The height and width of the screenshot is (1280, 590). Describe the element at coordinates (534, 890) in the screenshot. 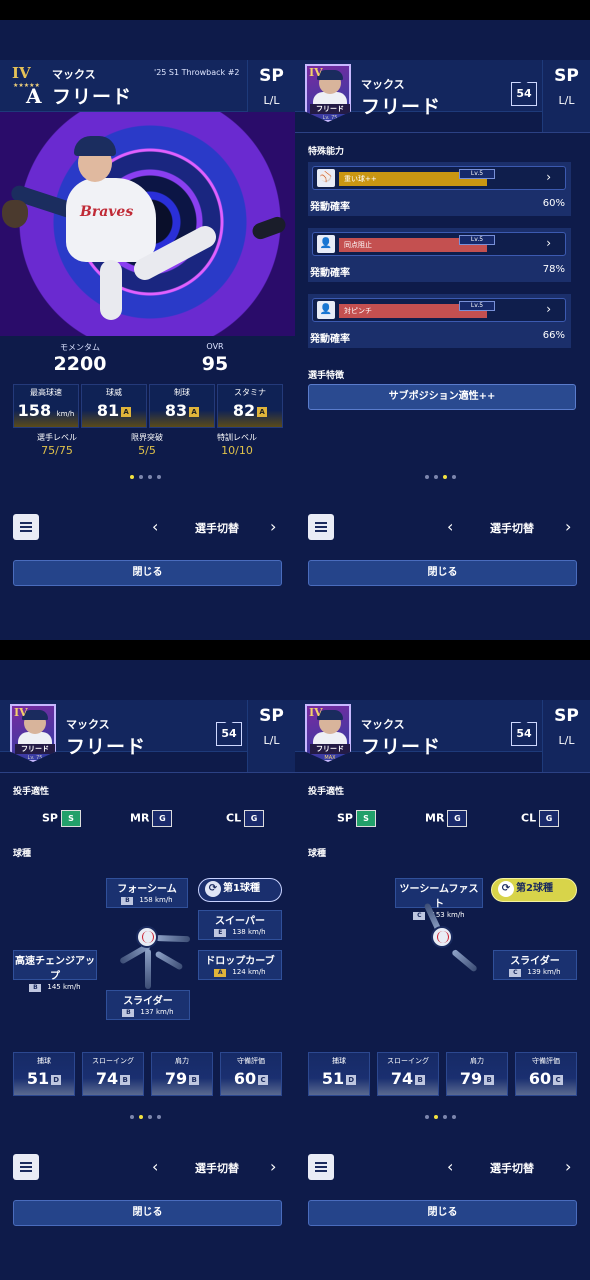

I see `second-pitch-badge: ⟳ 第2球種` at that location.